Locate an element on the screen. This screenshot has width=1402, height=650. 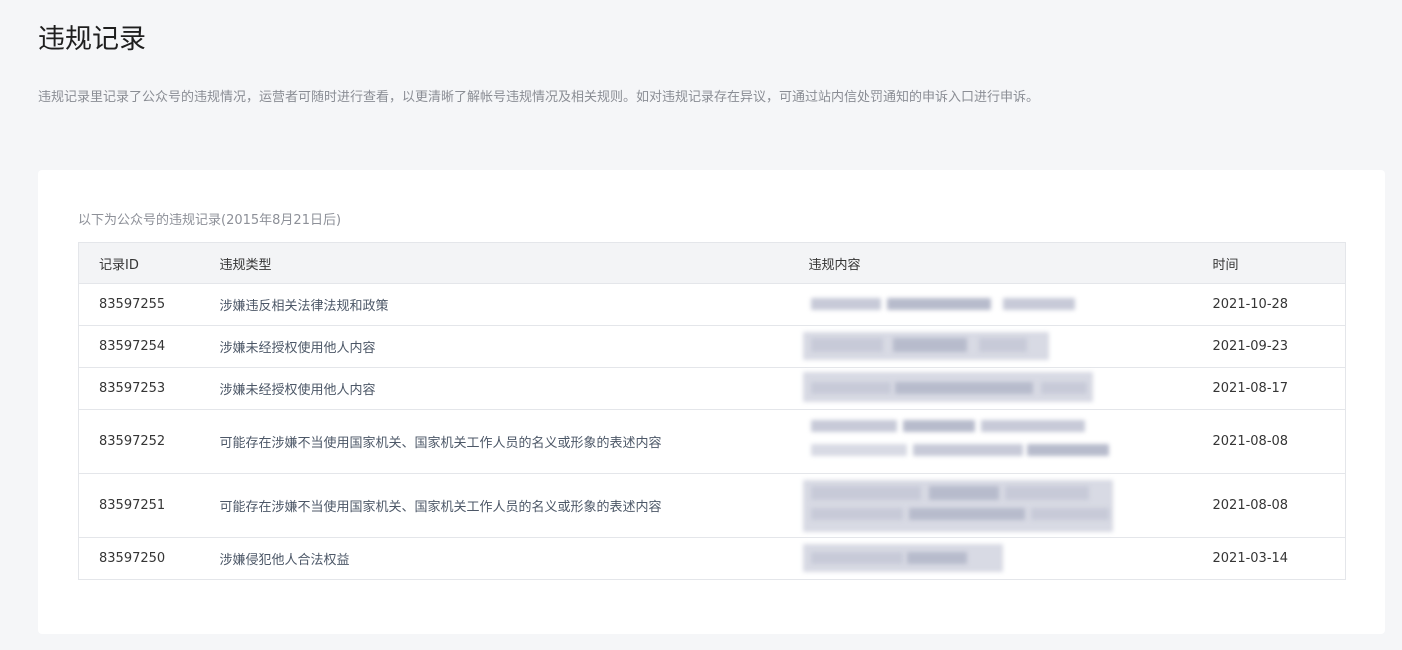
header-violation-type: 违规类型 is located at coordinates (514, 263).